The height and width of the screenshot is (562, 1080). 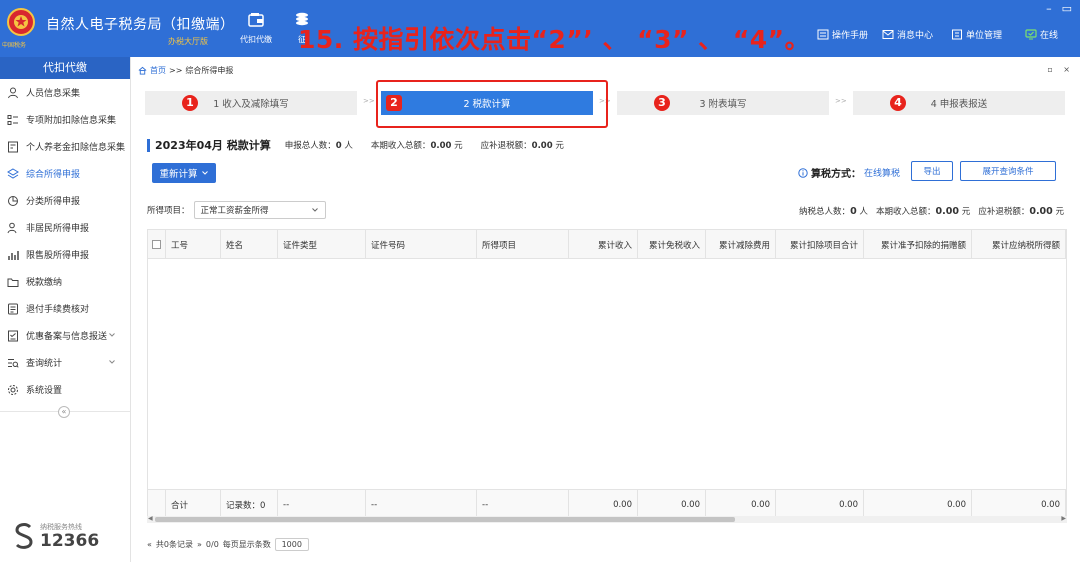 I want to click on column-header: 累计免税收入, so click(x=672, y=244).